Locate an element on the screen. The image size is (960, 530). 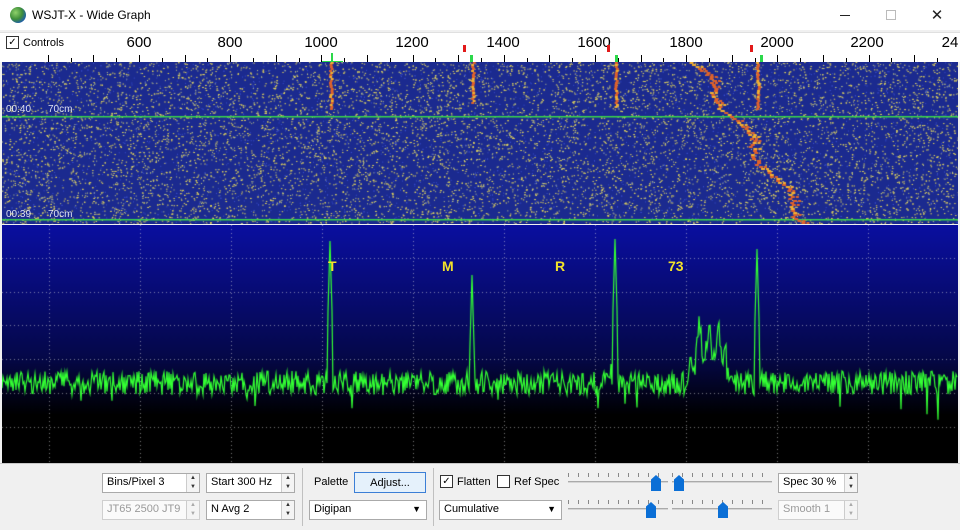
n-avg-spinbox: N Avg 2 ▲ ▼ is located at coordinates (250, 510).